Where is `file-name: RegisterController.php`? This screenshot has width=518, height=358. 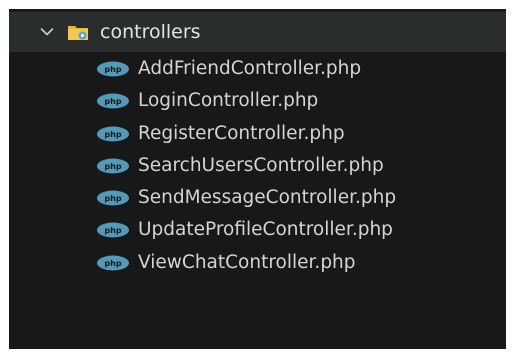 file-name: RegisterController.php is located at coordinates (241, 133).